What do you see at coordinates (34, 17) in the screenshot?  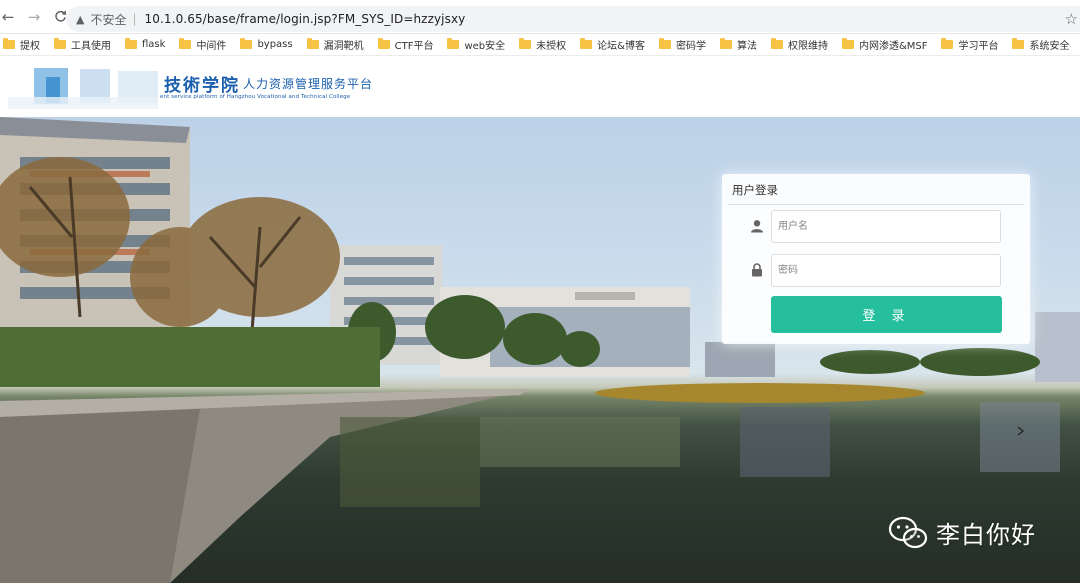 I see `forward-icon: →` at bounding box center [34, 17].